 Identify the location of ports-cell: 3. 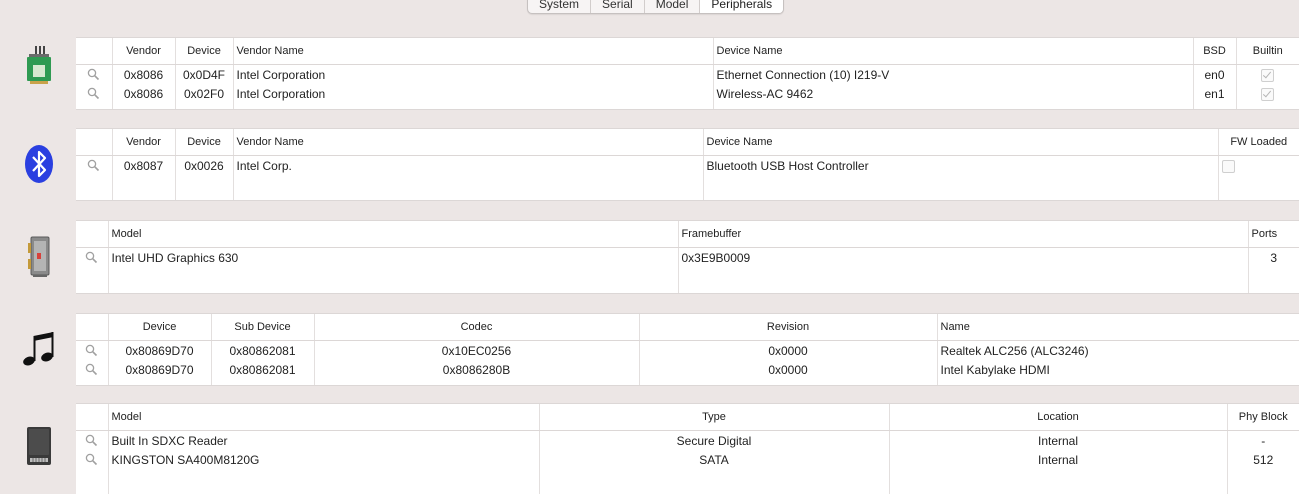
(1273, 257).